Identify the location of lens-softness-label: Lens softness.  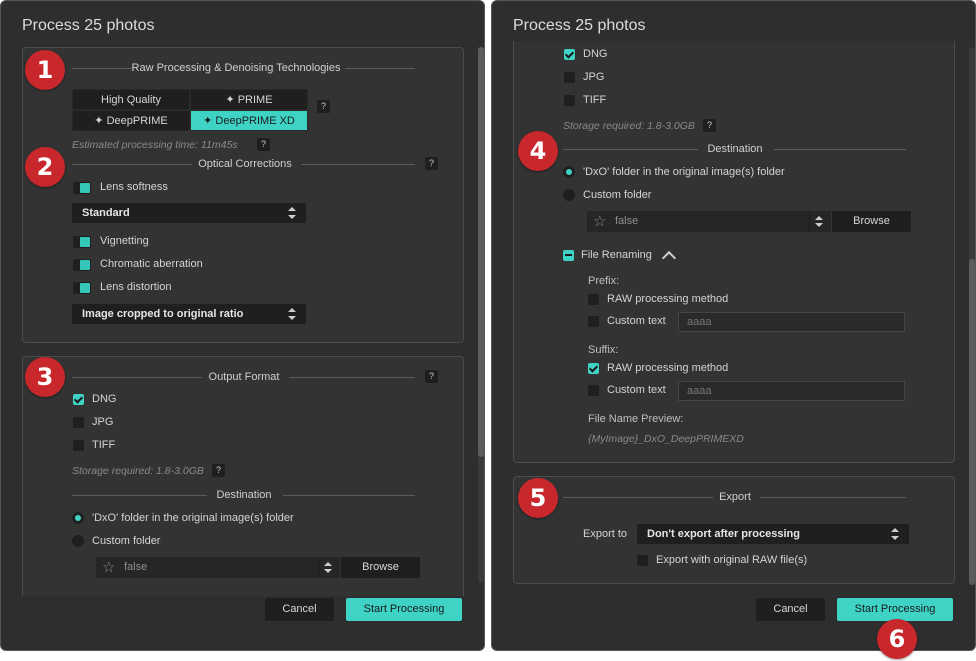
(134, 187).